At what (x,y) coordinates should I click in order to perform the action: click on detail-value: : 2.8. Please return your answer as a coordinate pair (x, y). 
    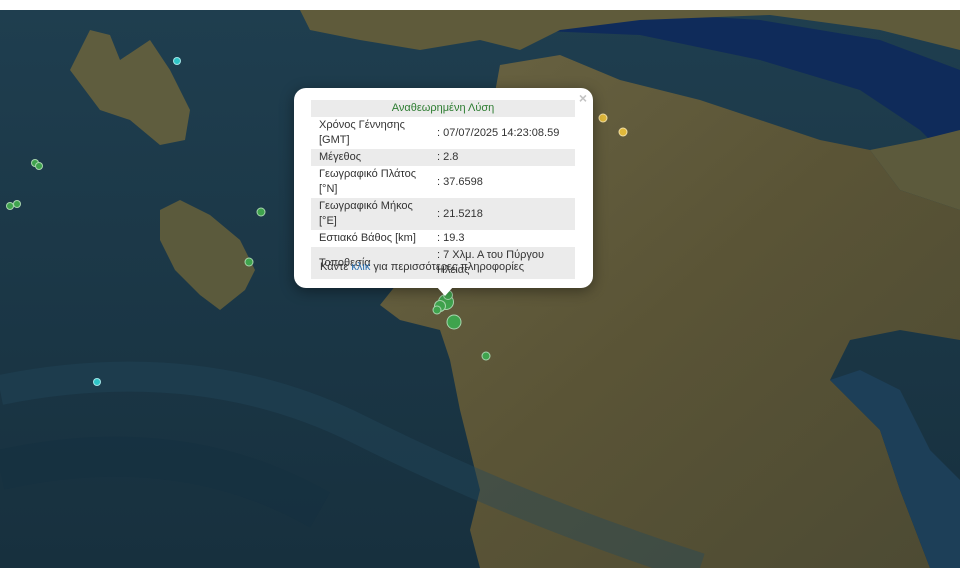
    Looking at the image, I should click on (448, 157).